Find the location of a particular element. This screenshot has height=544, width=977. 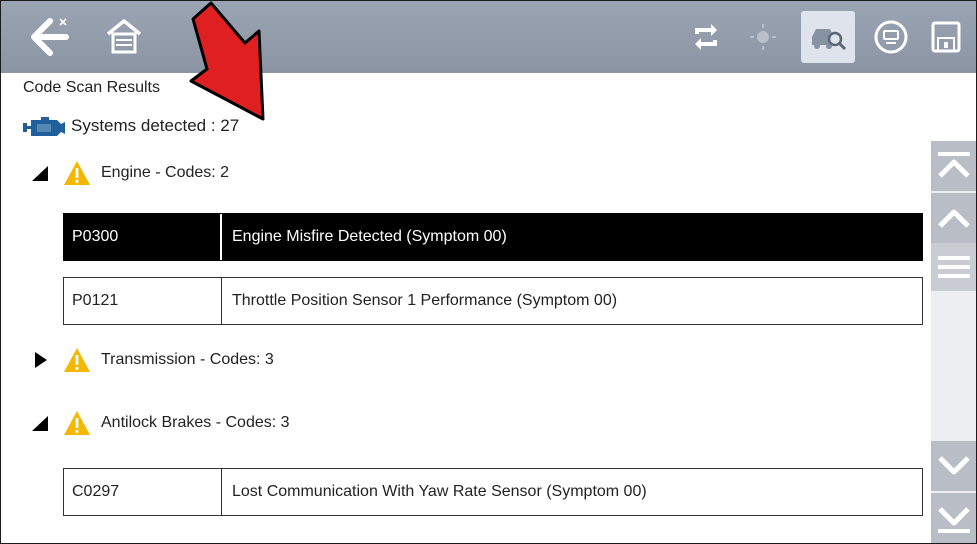

group-transmission-header: Transmission - Codes: 3 is located at coordinates (151, 360).